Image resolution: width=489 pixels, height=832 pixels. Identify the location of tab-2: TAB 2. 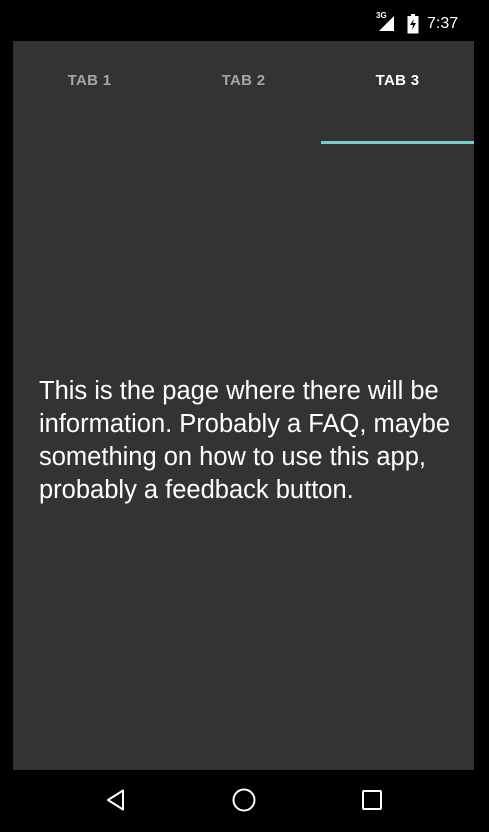
(243, 92).